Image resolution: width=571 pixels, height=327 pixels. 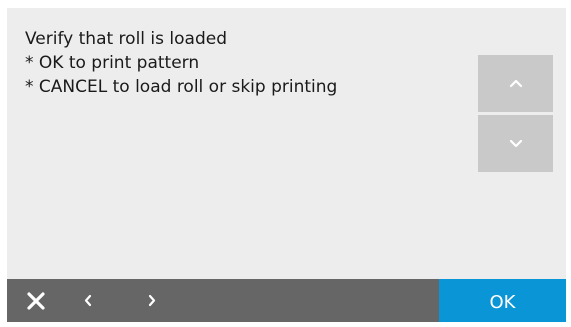 I want to click on chevron-left-icon, so click(x=88, y=300).